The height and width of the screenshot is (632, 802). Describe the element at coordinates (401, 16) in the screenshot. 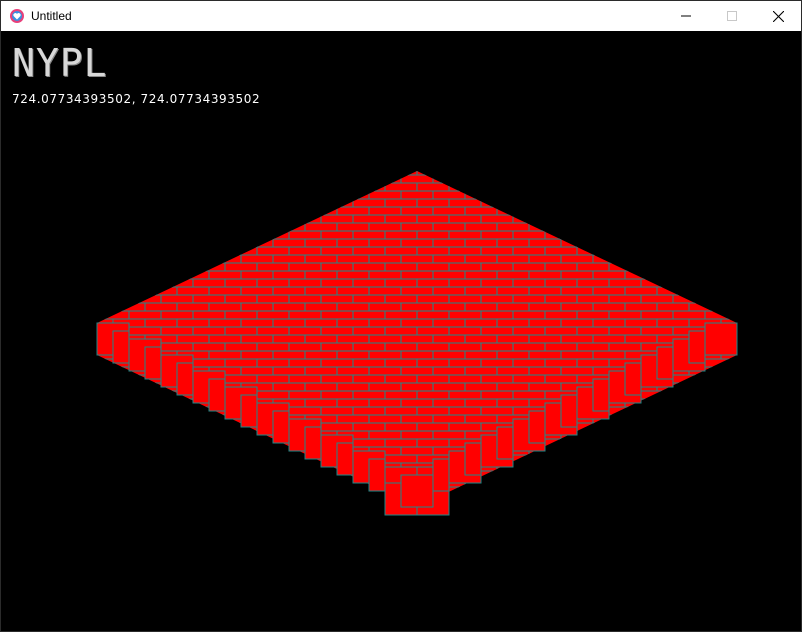

I see `title-bar: Untitled` at that location.